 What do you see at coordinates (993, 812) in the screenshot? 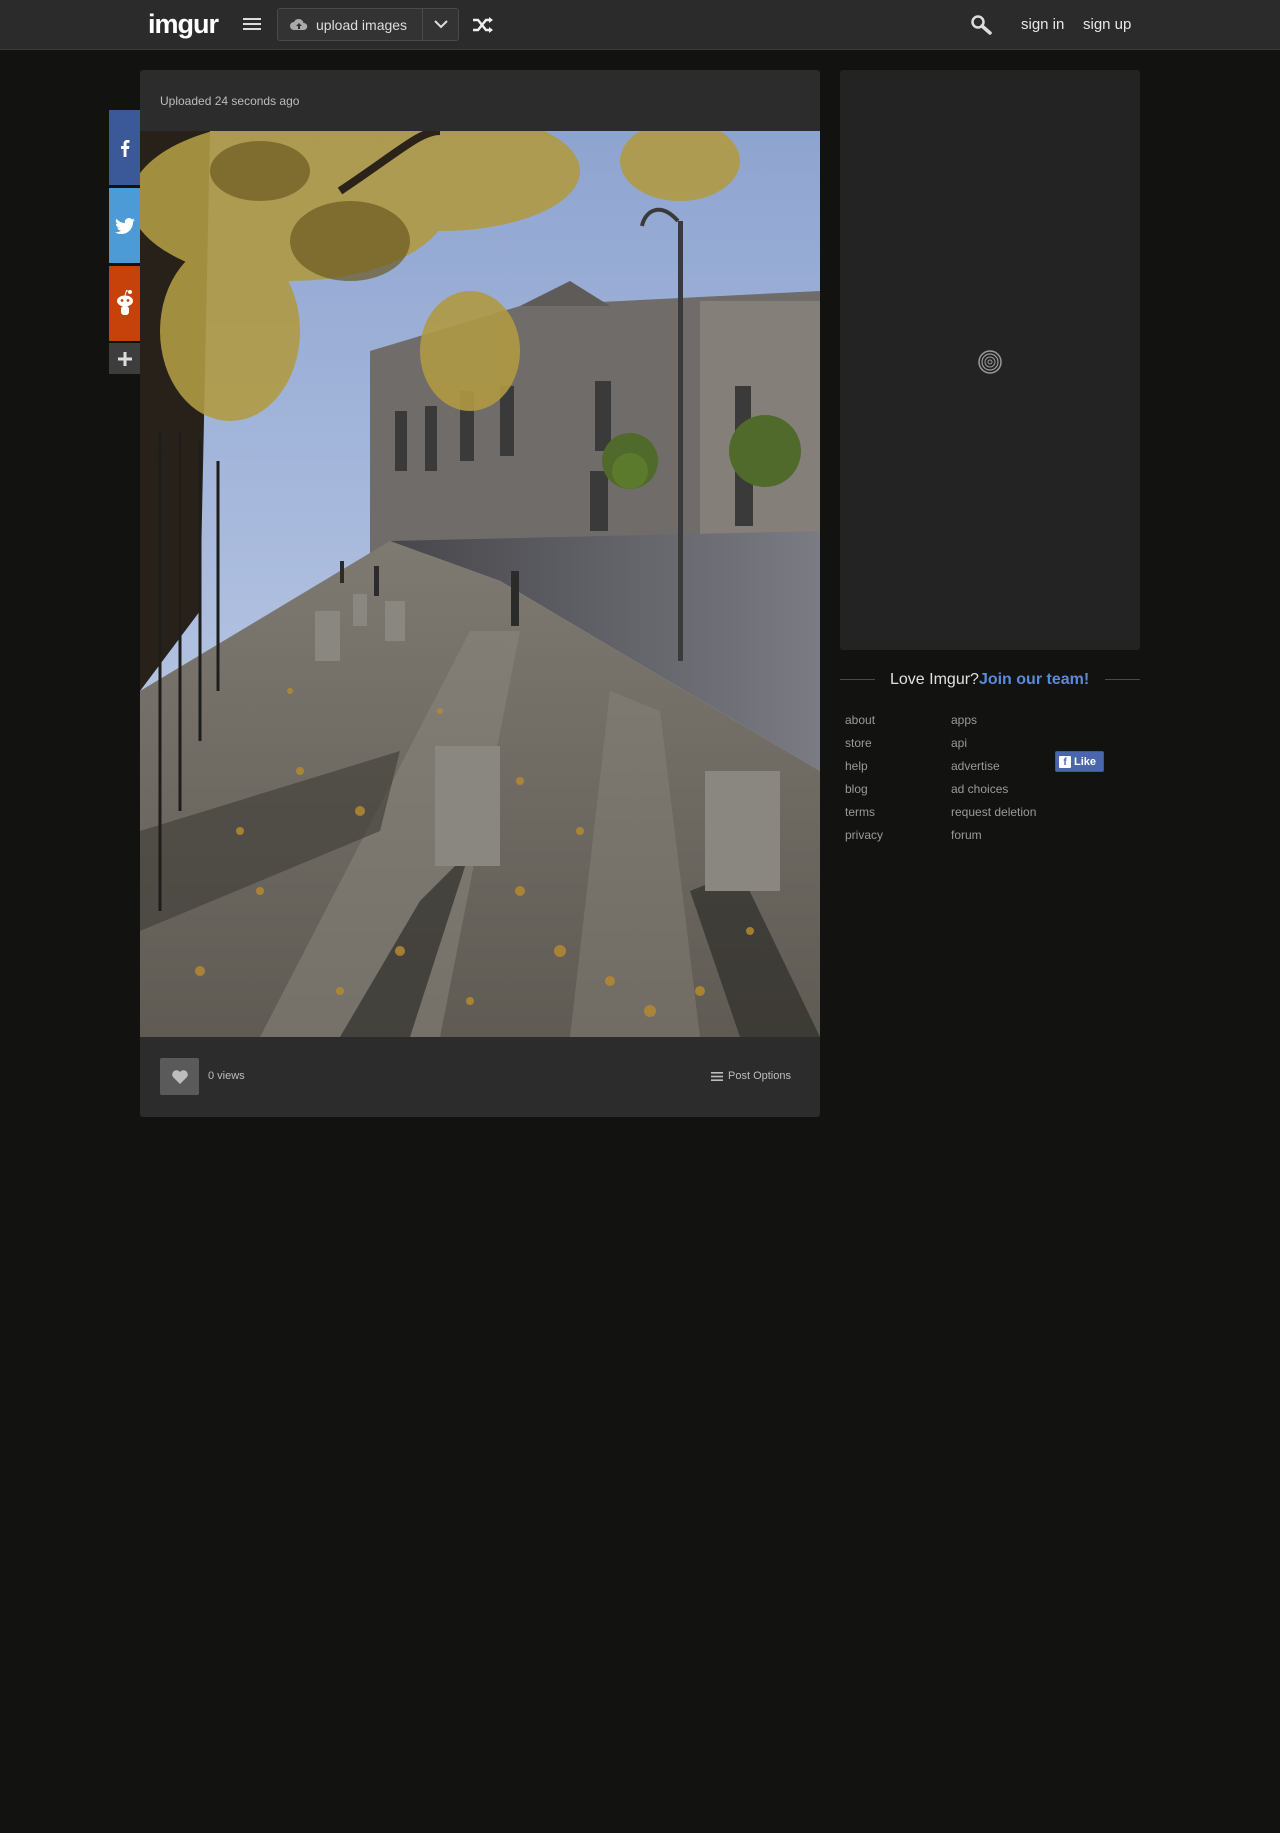
I see `footer-link-request-deletion: request deletion` at bounding box center [993, 812].